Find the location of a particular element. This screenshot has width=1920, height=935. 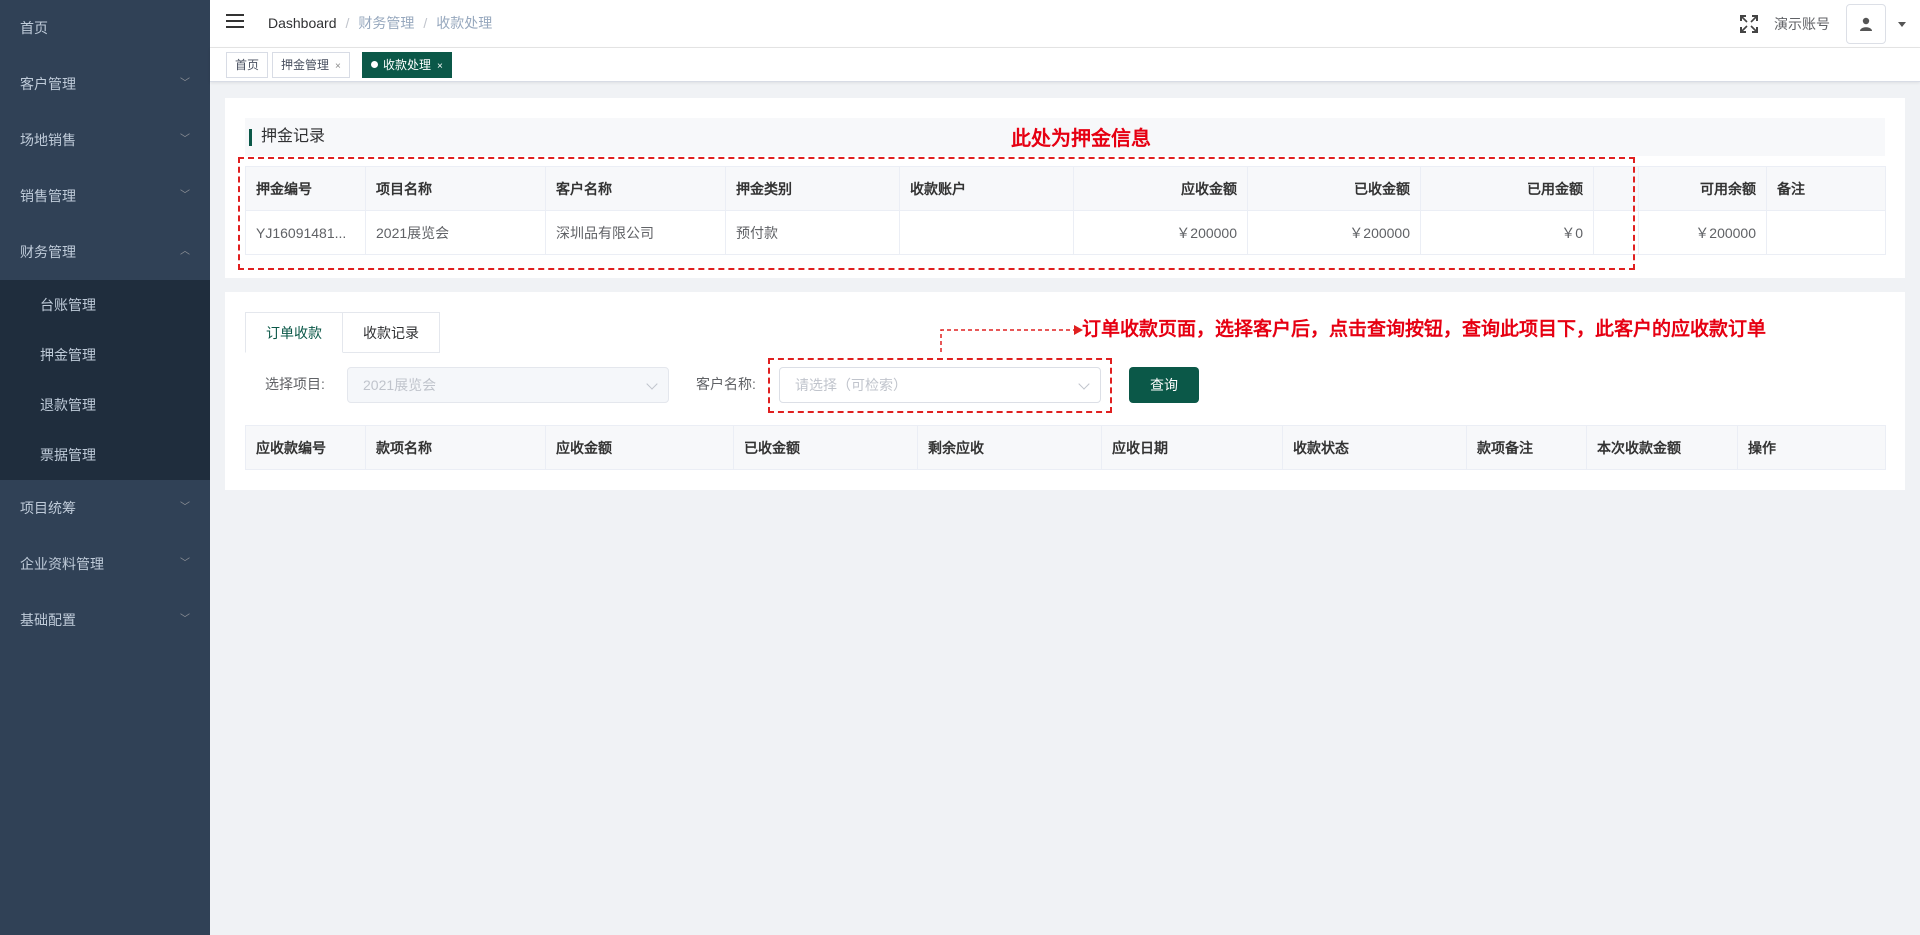

sidebar-item-refund: 退款管理 is located at coordinates (105, 405).